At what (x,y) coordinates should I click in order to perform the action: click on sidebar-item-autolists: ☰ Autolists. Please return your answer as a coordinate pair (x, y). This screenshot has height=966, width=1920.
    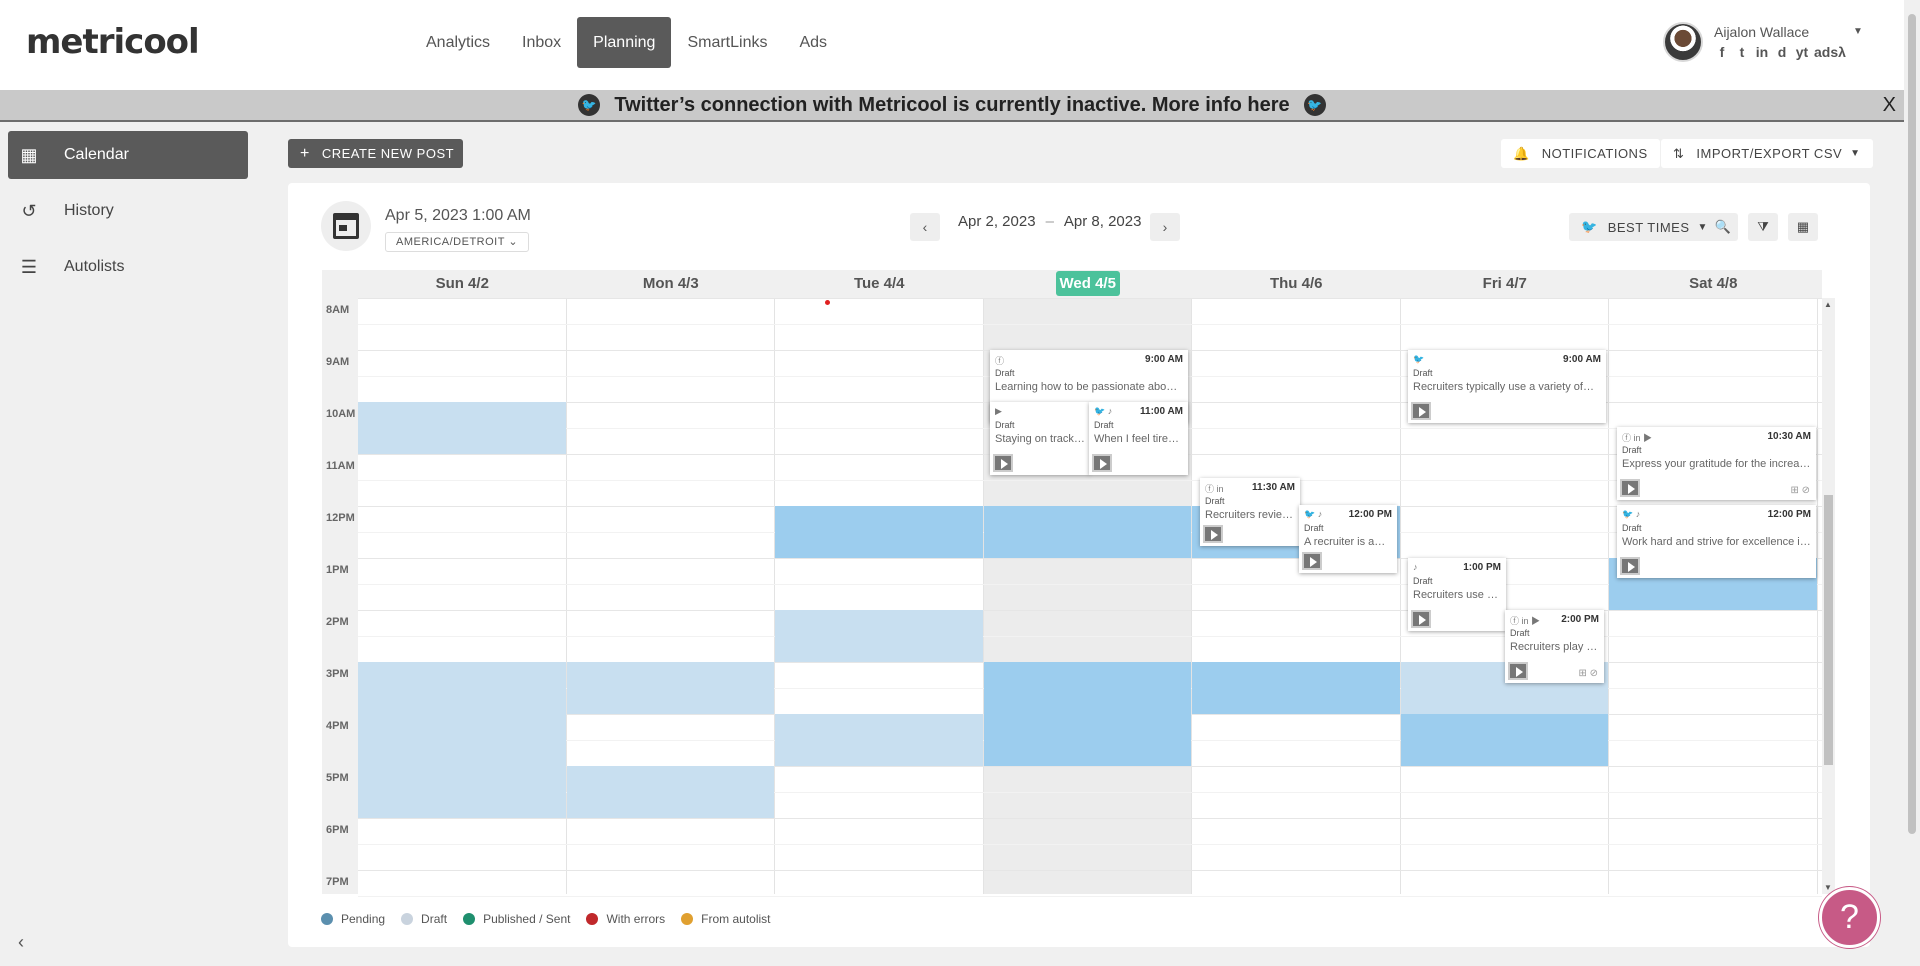
    Looking at the image, I should click on (128, 267).